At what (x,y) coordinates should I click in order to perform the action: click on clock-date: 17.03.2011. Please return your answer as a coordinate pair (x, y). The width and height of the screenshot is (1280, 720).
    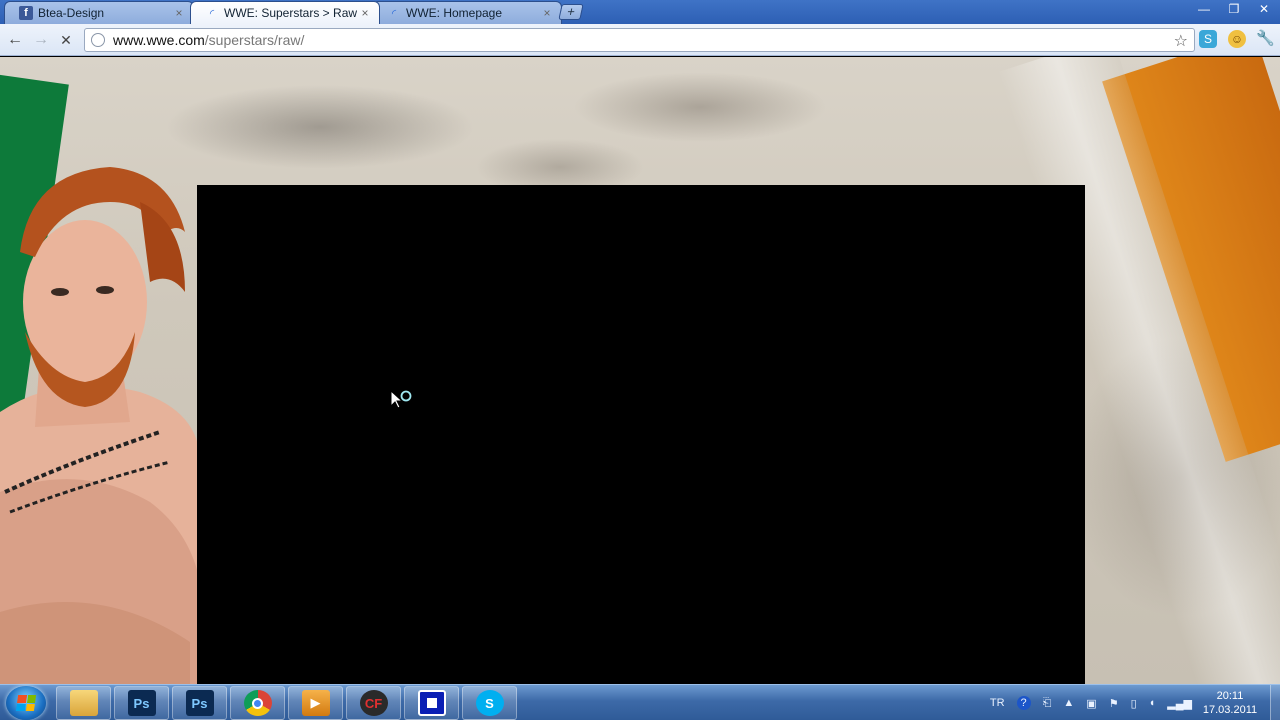
    Looking at the image, I should click on (1230, 710).